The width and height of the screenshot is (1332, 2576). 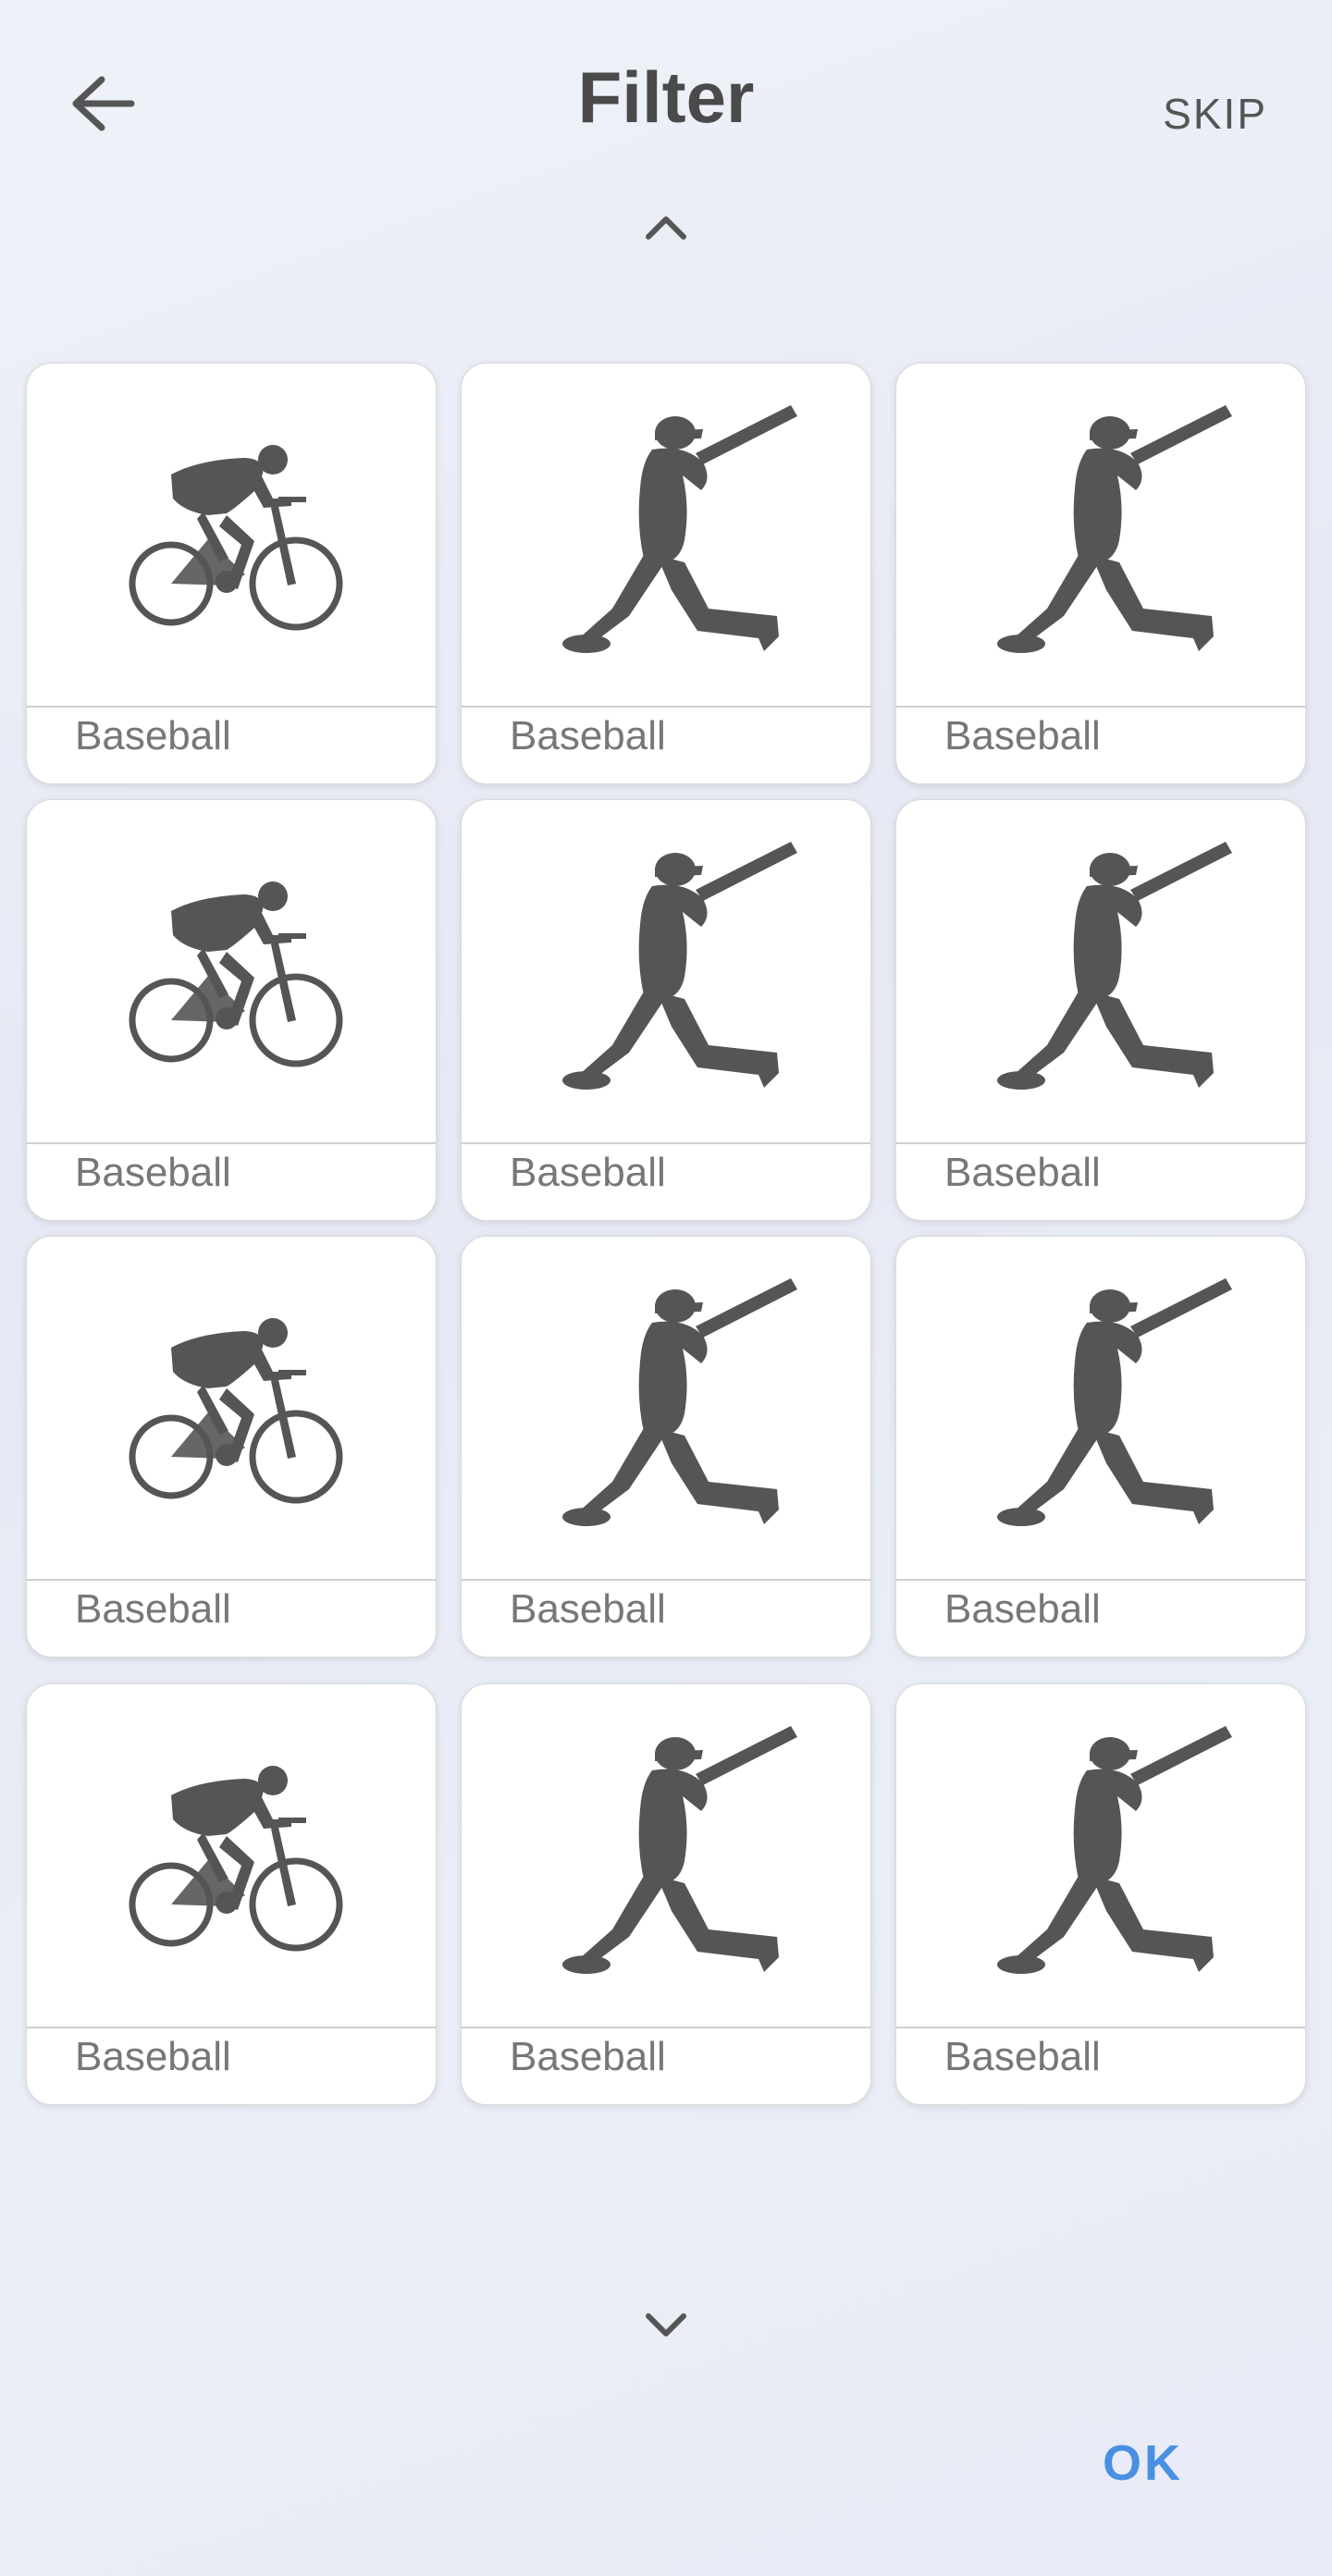 I want to click on skip-button: SKIP, so click(x=1215, y=114).